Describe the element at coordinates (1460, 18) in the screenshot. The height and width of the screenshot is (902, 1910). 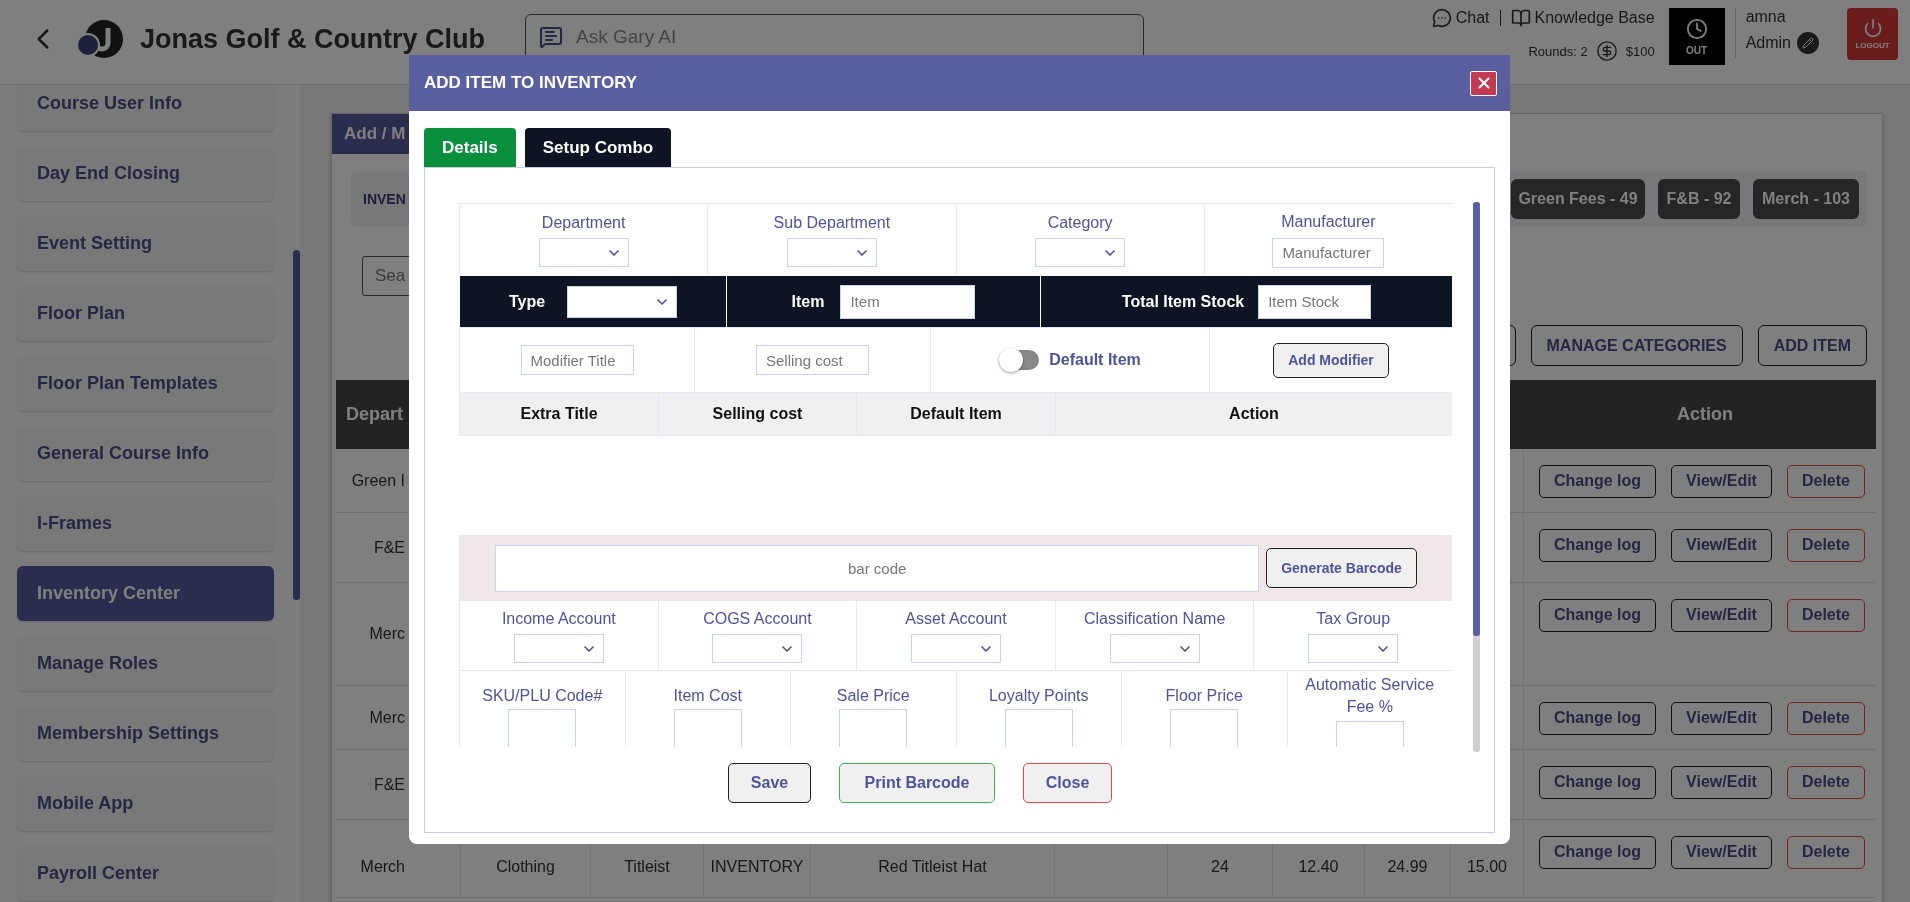
I see `header-link: Chat` at that location.